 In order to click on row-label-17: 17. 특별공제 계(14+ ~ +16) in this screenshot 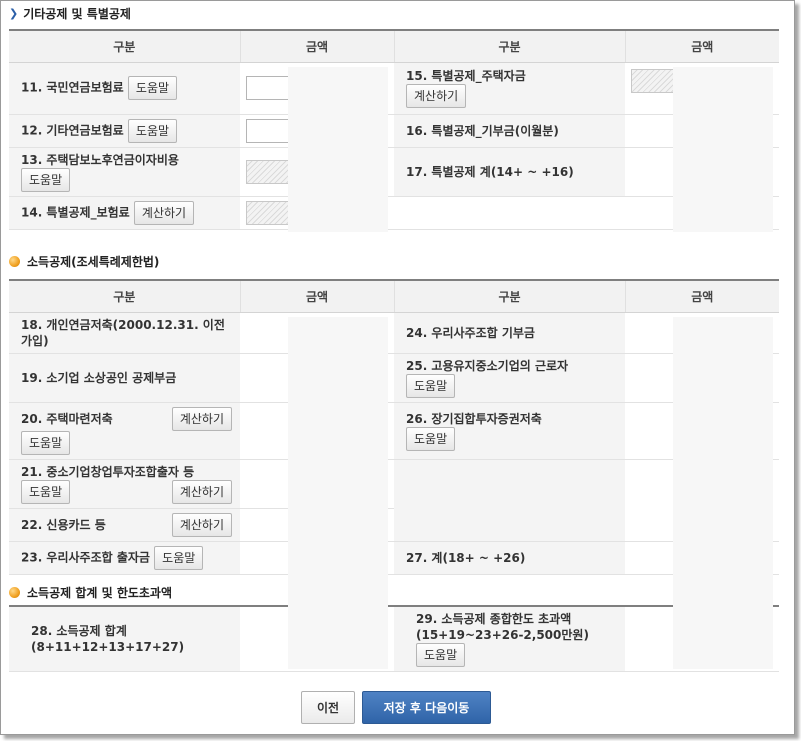, I will do `click(509, 172)`.